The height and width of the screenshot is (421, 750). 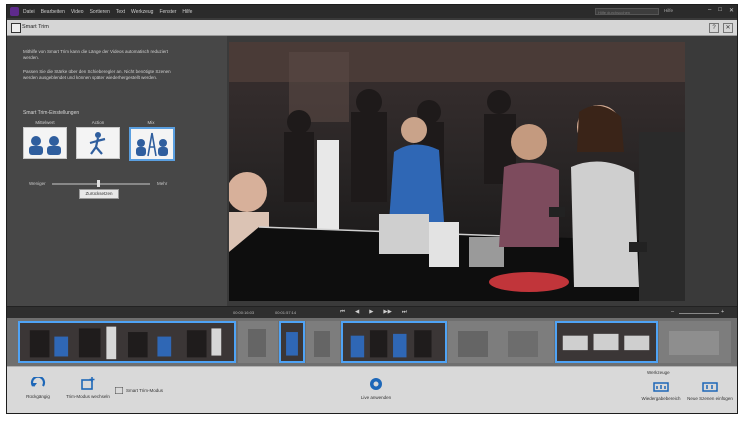 I want to click on maximize-icon: □, so click(x=720, y=10).